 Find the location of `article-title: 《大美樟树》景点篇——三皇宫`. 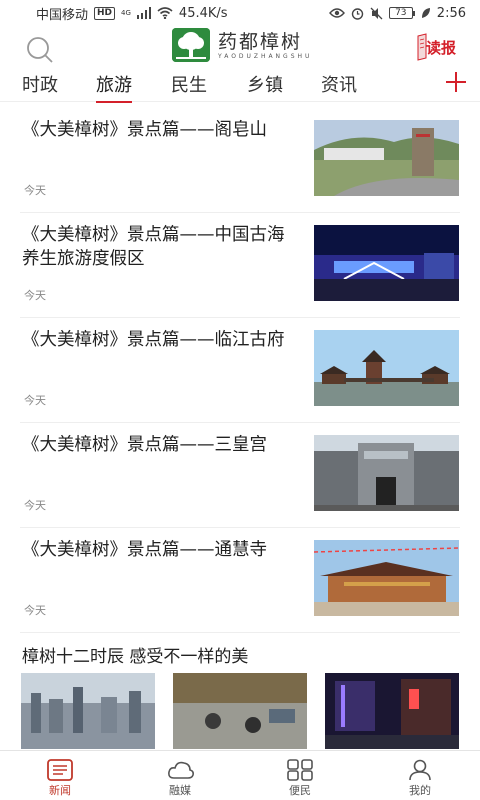

article-title: 《大美樟树》景点篇——三皇宫 is located at coordinates (144, 445).